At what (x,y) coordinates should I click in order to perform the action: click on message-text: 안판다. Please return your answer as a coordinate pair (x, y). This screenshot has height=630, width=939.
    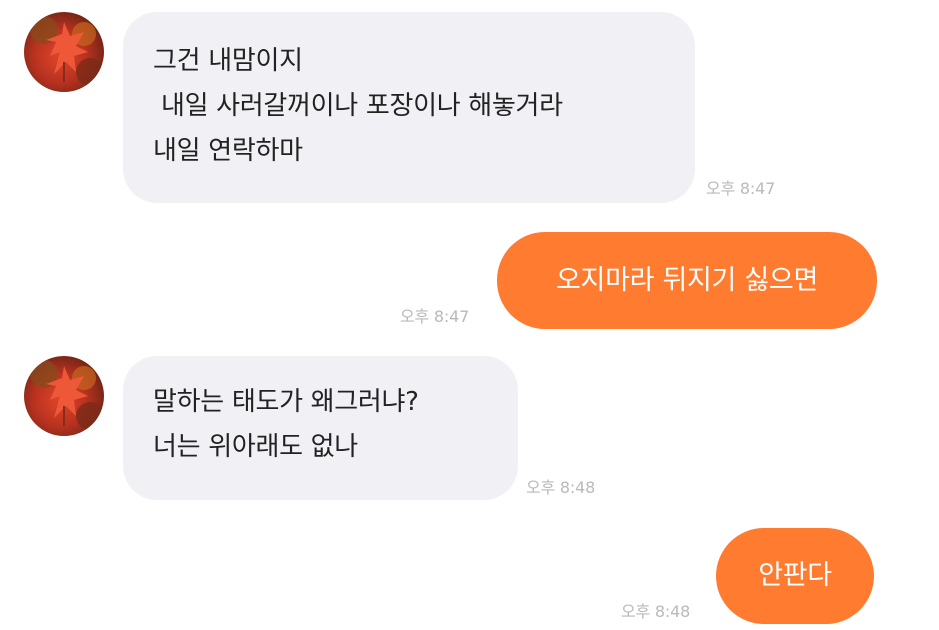
    Looking at the image, I should click on (795, 575).